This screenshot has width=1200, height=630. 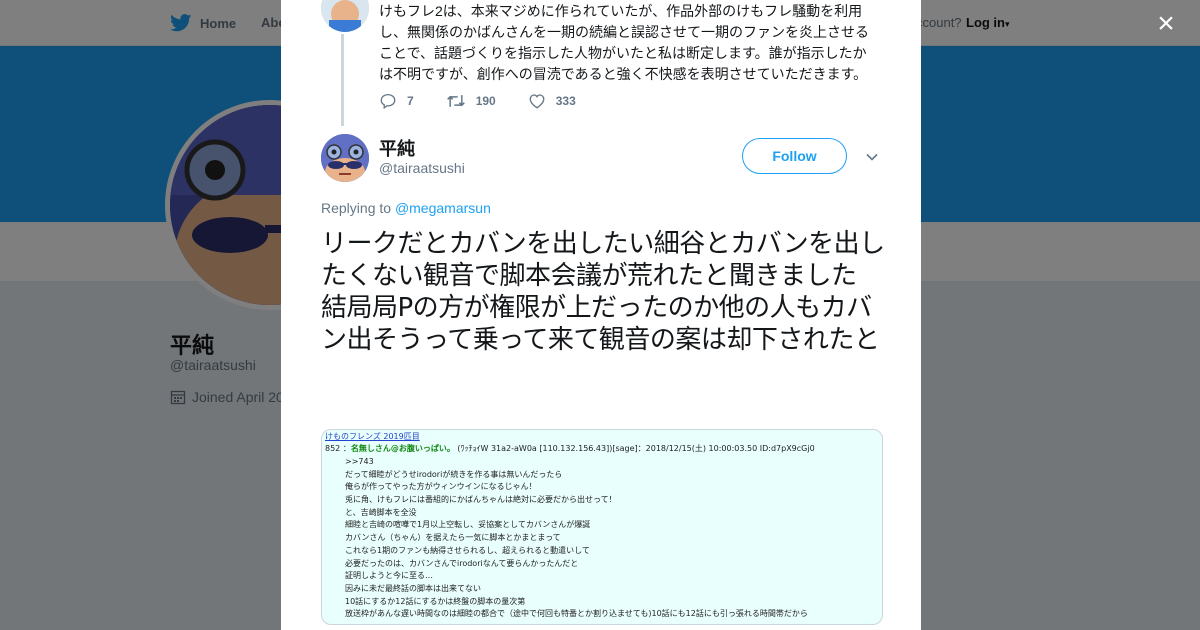 I want to click on close-icon: ×, so click(x=1166, y=23).